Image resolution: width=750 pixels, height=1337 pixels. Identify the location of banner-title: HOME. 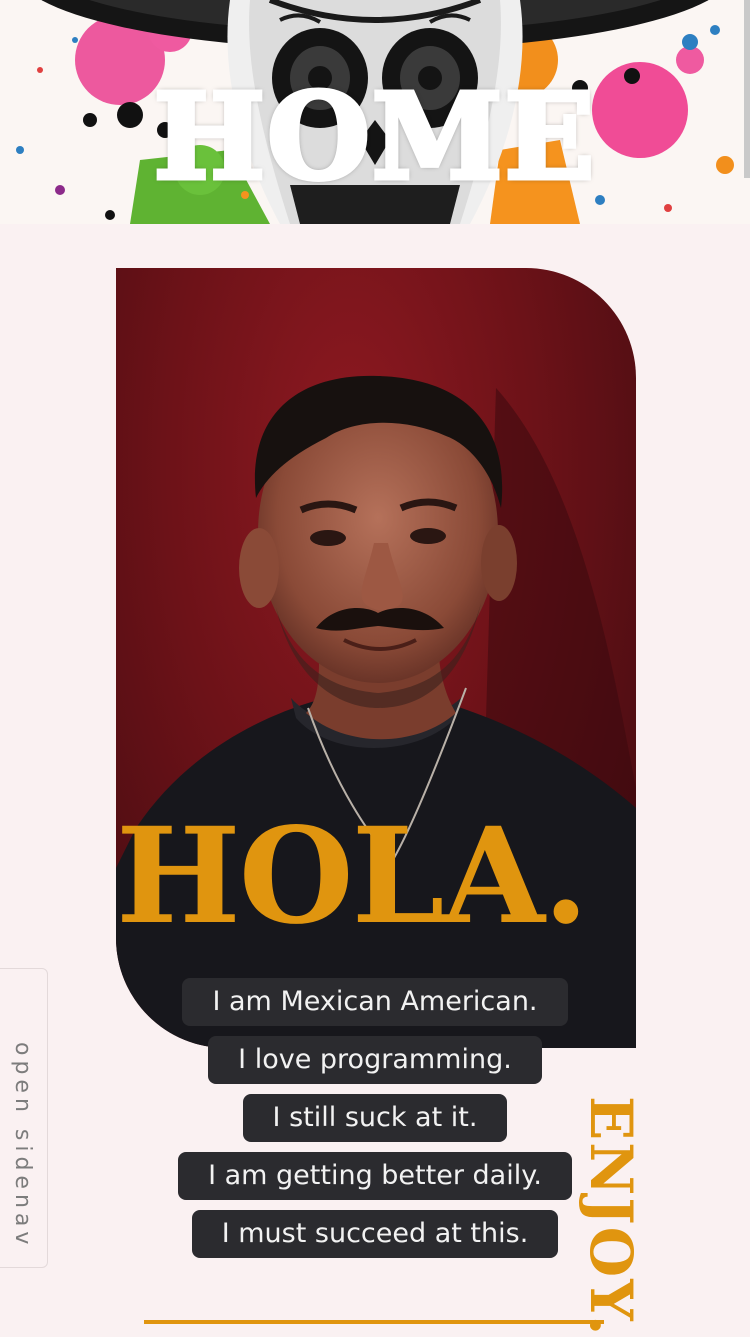
(374, 136).